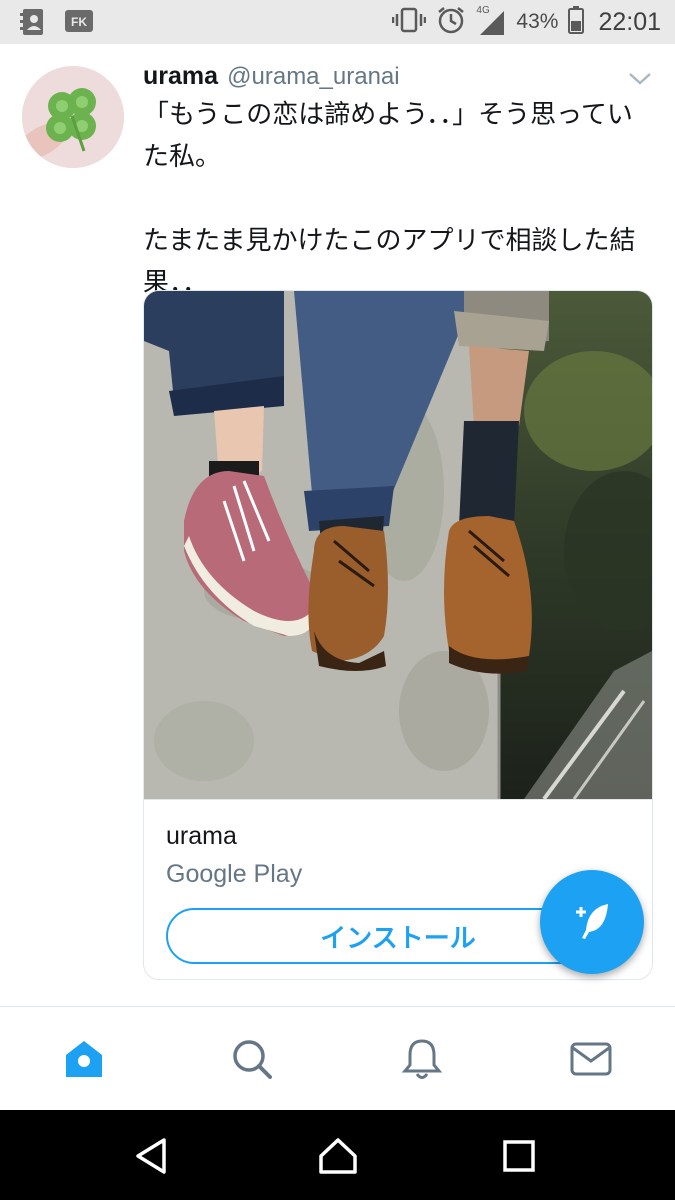 Image resolution: width=675 pixels, height=1200 pixels. What do you see at coordinates (576, 22) in the screenshot?
I see `battery-icon` at bounding box center [576, 22].